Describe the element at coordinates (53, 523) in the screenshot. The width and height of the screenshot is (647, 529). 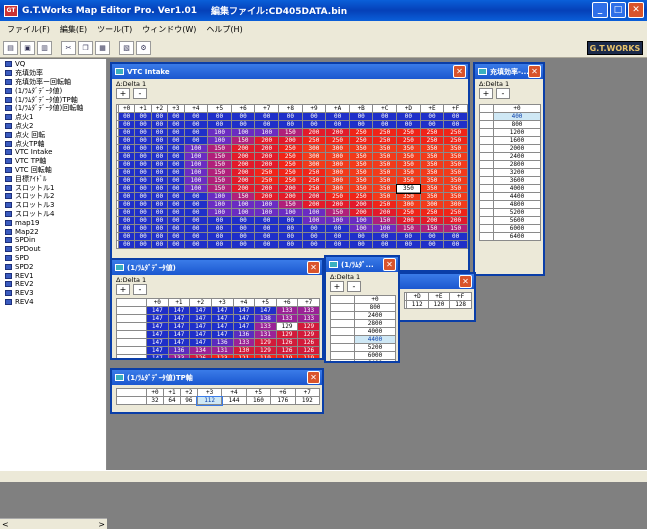
I see `horizontal-scrollbar: < >` at that location.